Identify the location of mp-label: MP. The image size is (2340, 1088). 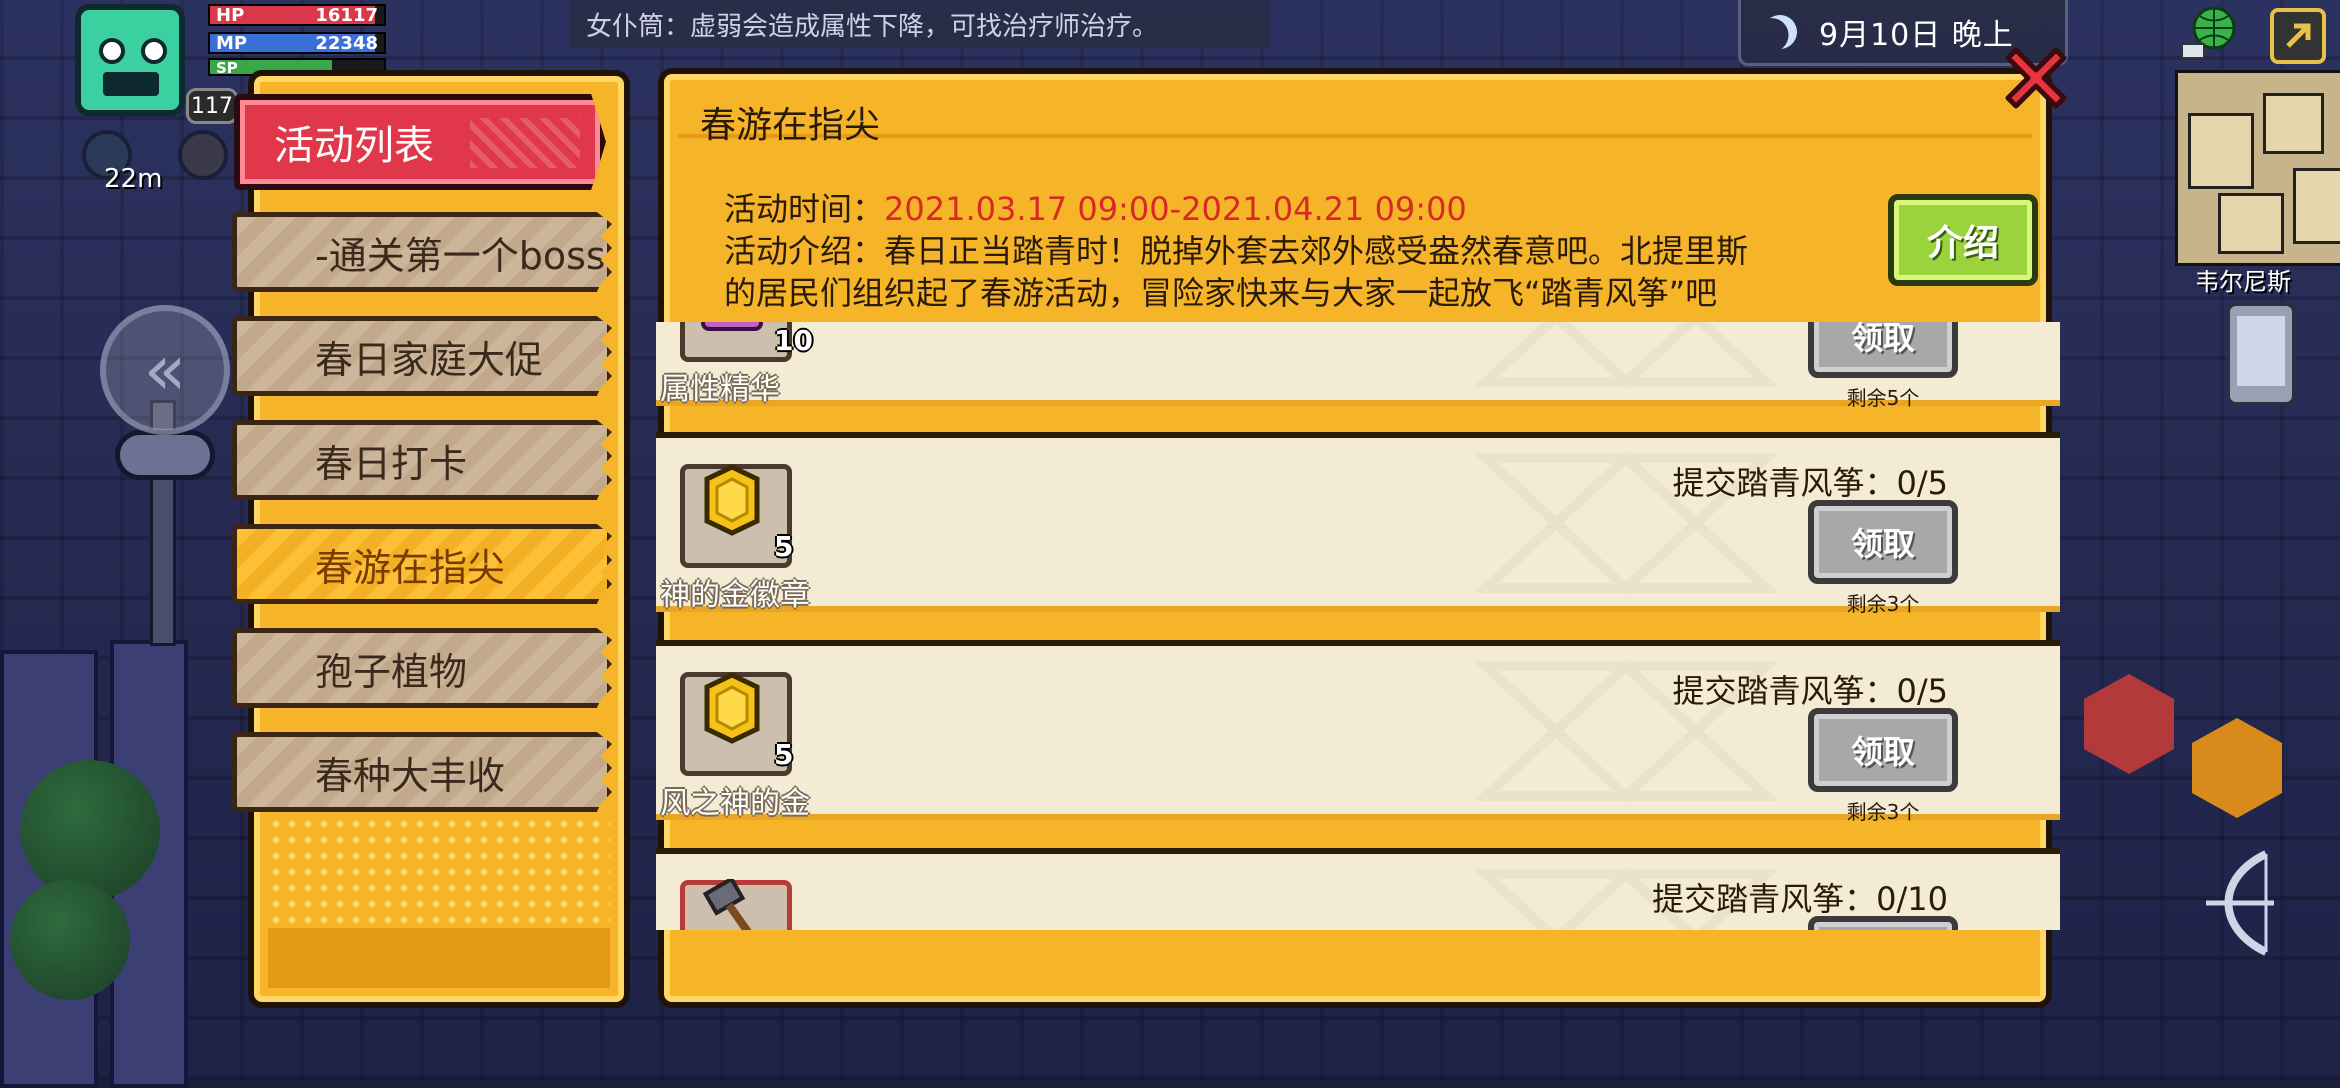
(232, 43).